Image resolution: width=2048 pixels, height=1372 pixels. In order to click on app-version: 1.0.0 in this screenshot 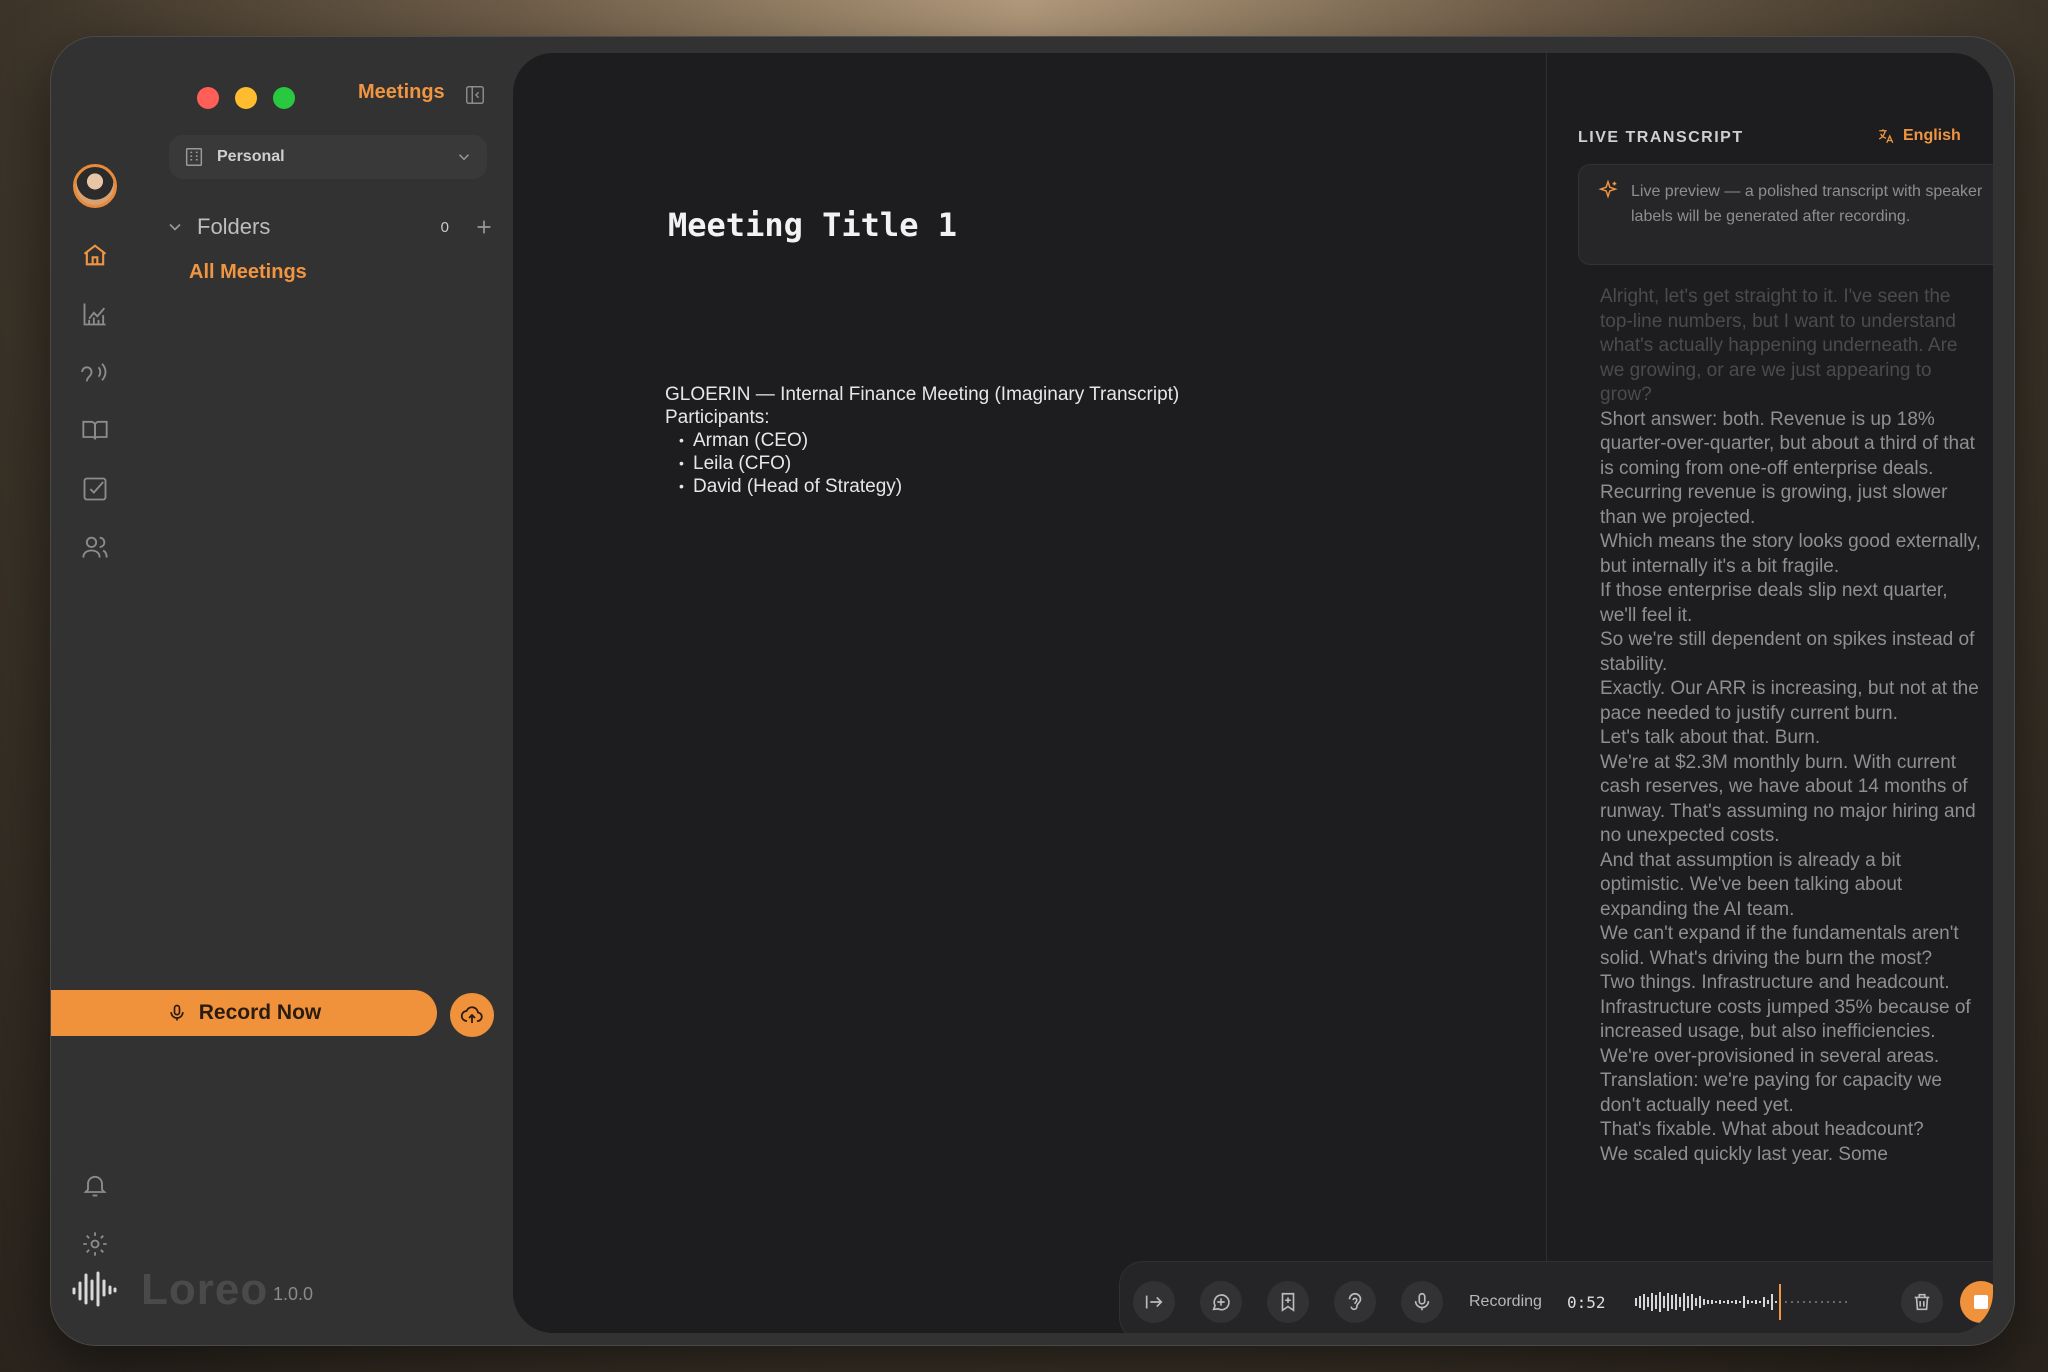, I will do `click(293, 1294)`.